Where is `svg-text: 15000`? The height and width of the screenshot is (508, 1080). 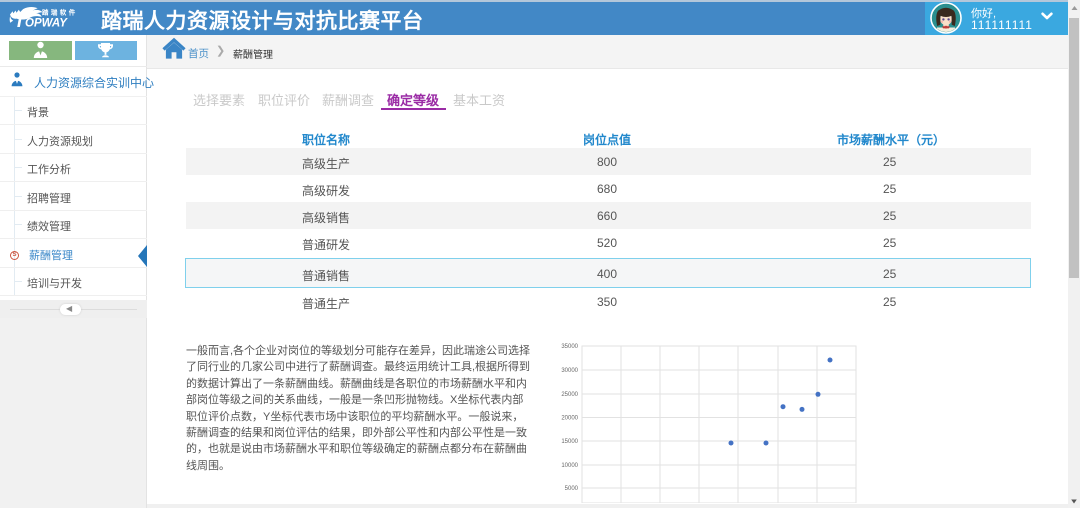
svg-text: 15000 is located at coordinates (569, 442).